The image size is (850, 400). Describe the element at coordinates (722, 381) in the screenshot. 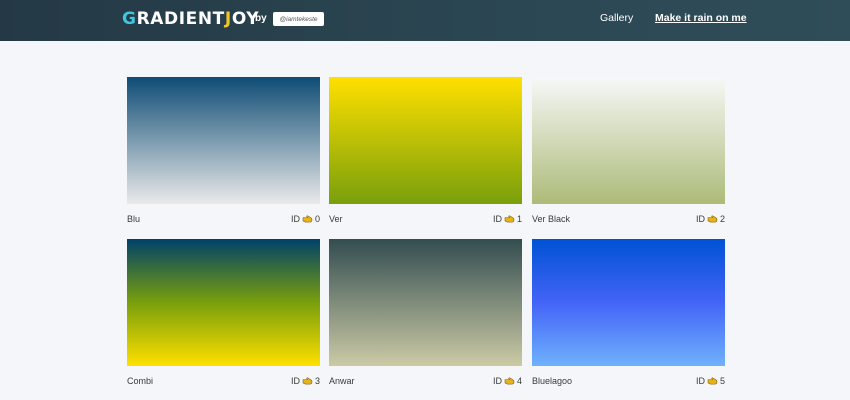

I see `gradient-id: 5` at that location.